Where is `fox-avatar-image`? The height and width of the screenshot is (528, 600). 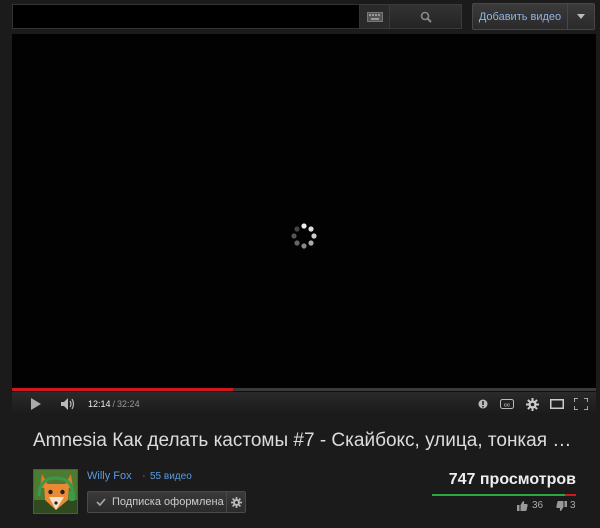 fox-avatar-image is located at coordinates (55, 491).